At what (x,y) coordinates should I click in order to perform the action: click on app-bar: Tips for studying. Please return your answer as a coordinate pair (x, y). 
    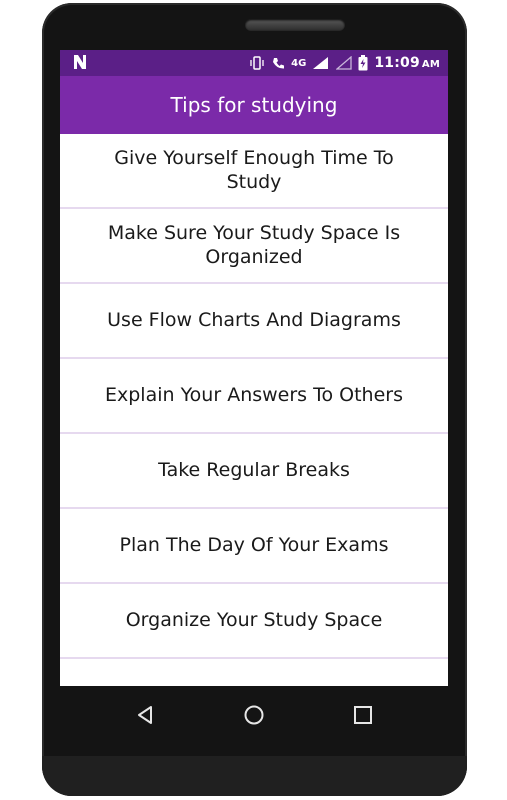
    Looking at the image, I should click on (254, 105).